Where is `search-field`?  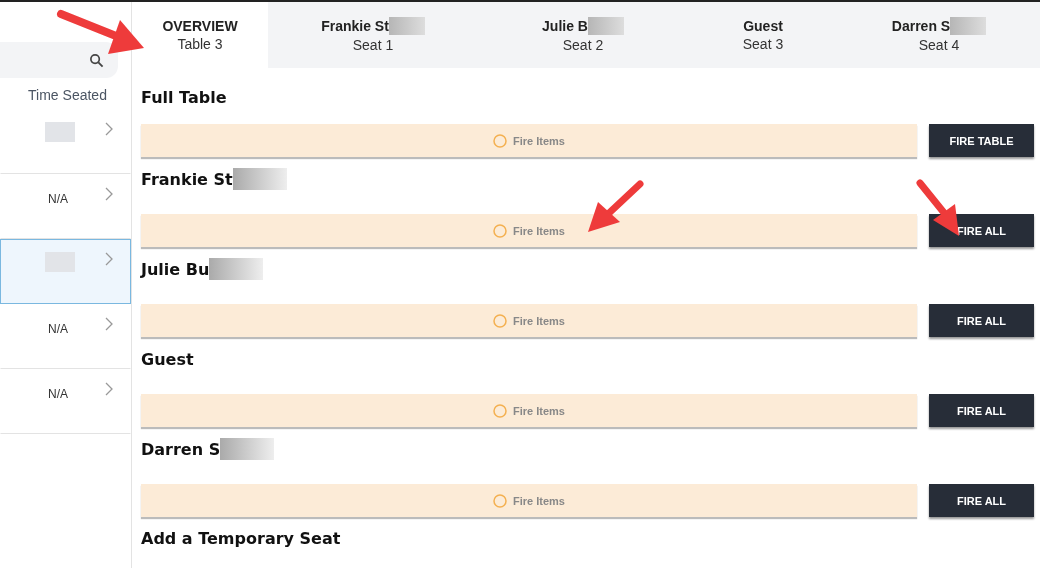
search-field is located at coordinates (59, 60).